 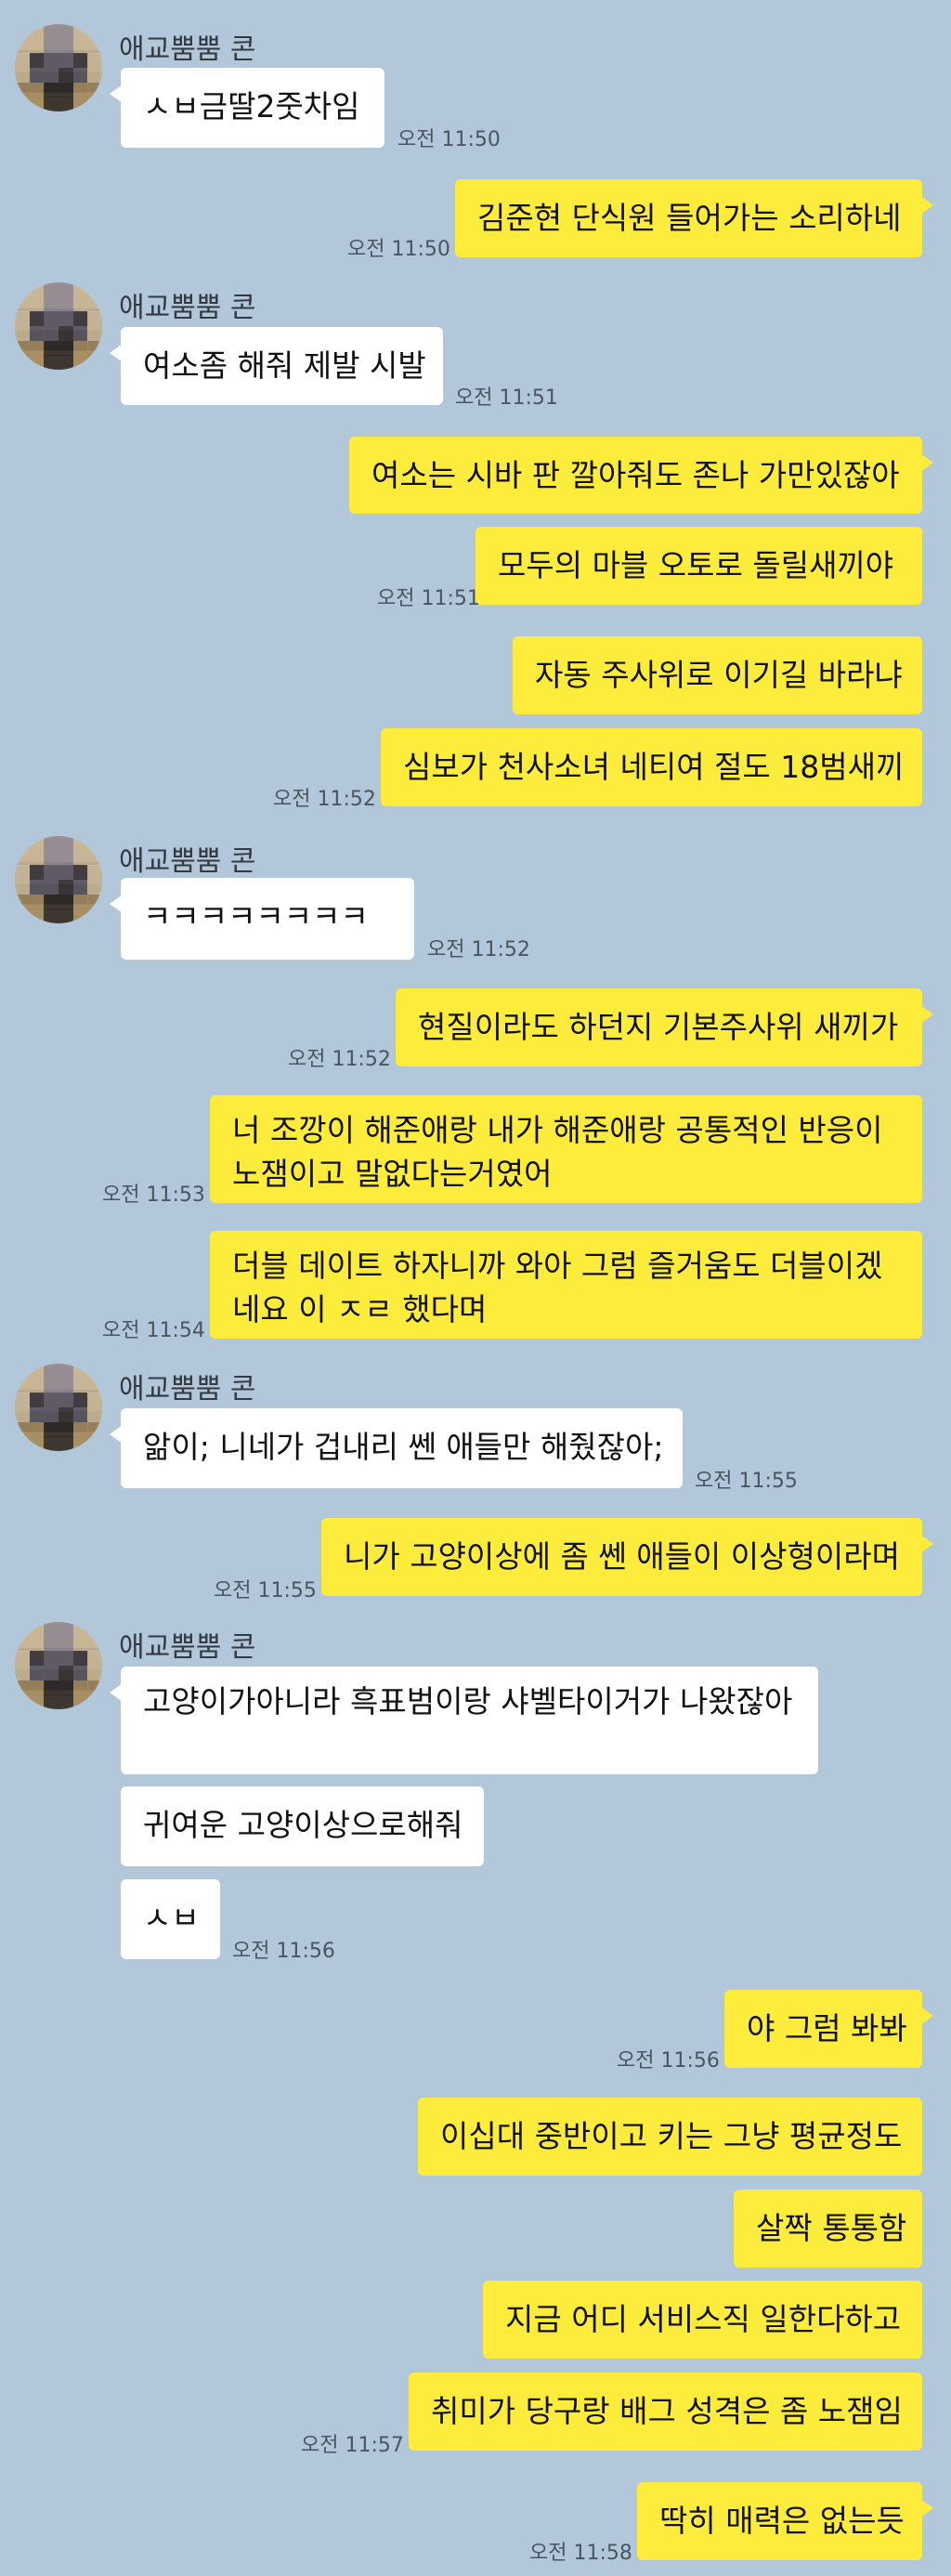 I want to click on outgoing-message: 심보가 천사소녀 네티여 절도 18범새끼, so click(x=651, y=767).